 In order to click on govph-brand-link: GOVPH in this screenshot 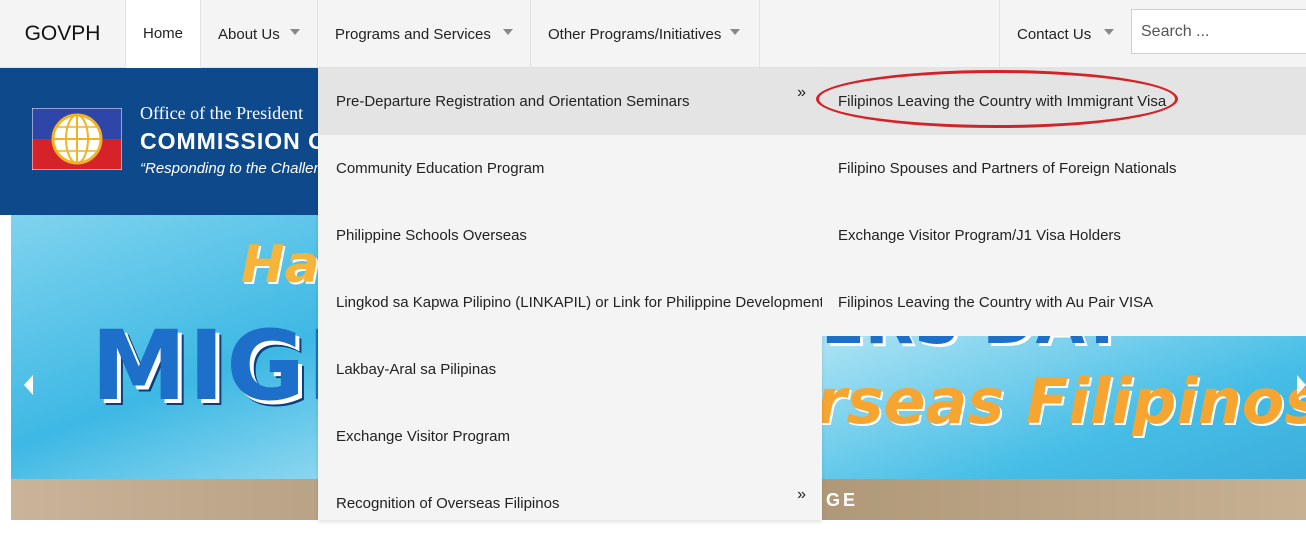, I will do `click(63, 34)`.